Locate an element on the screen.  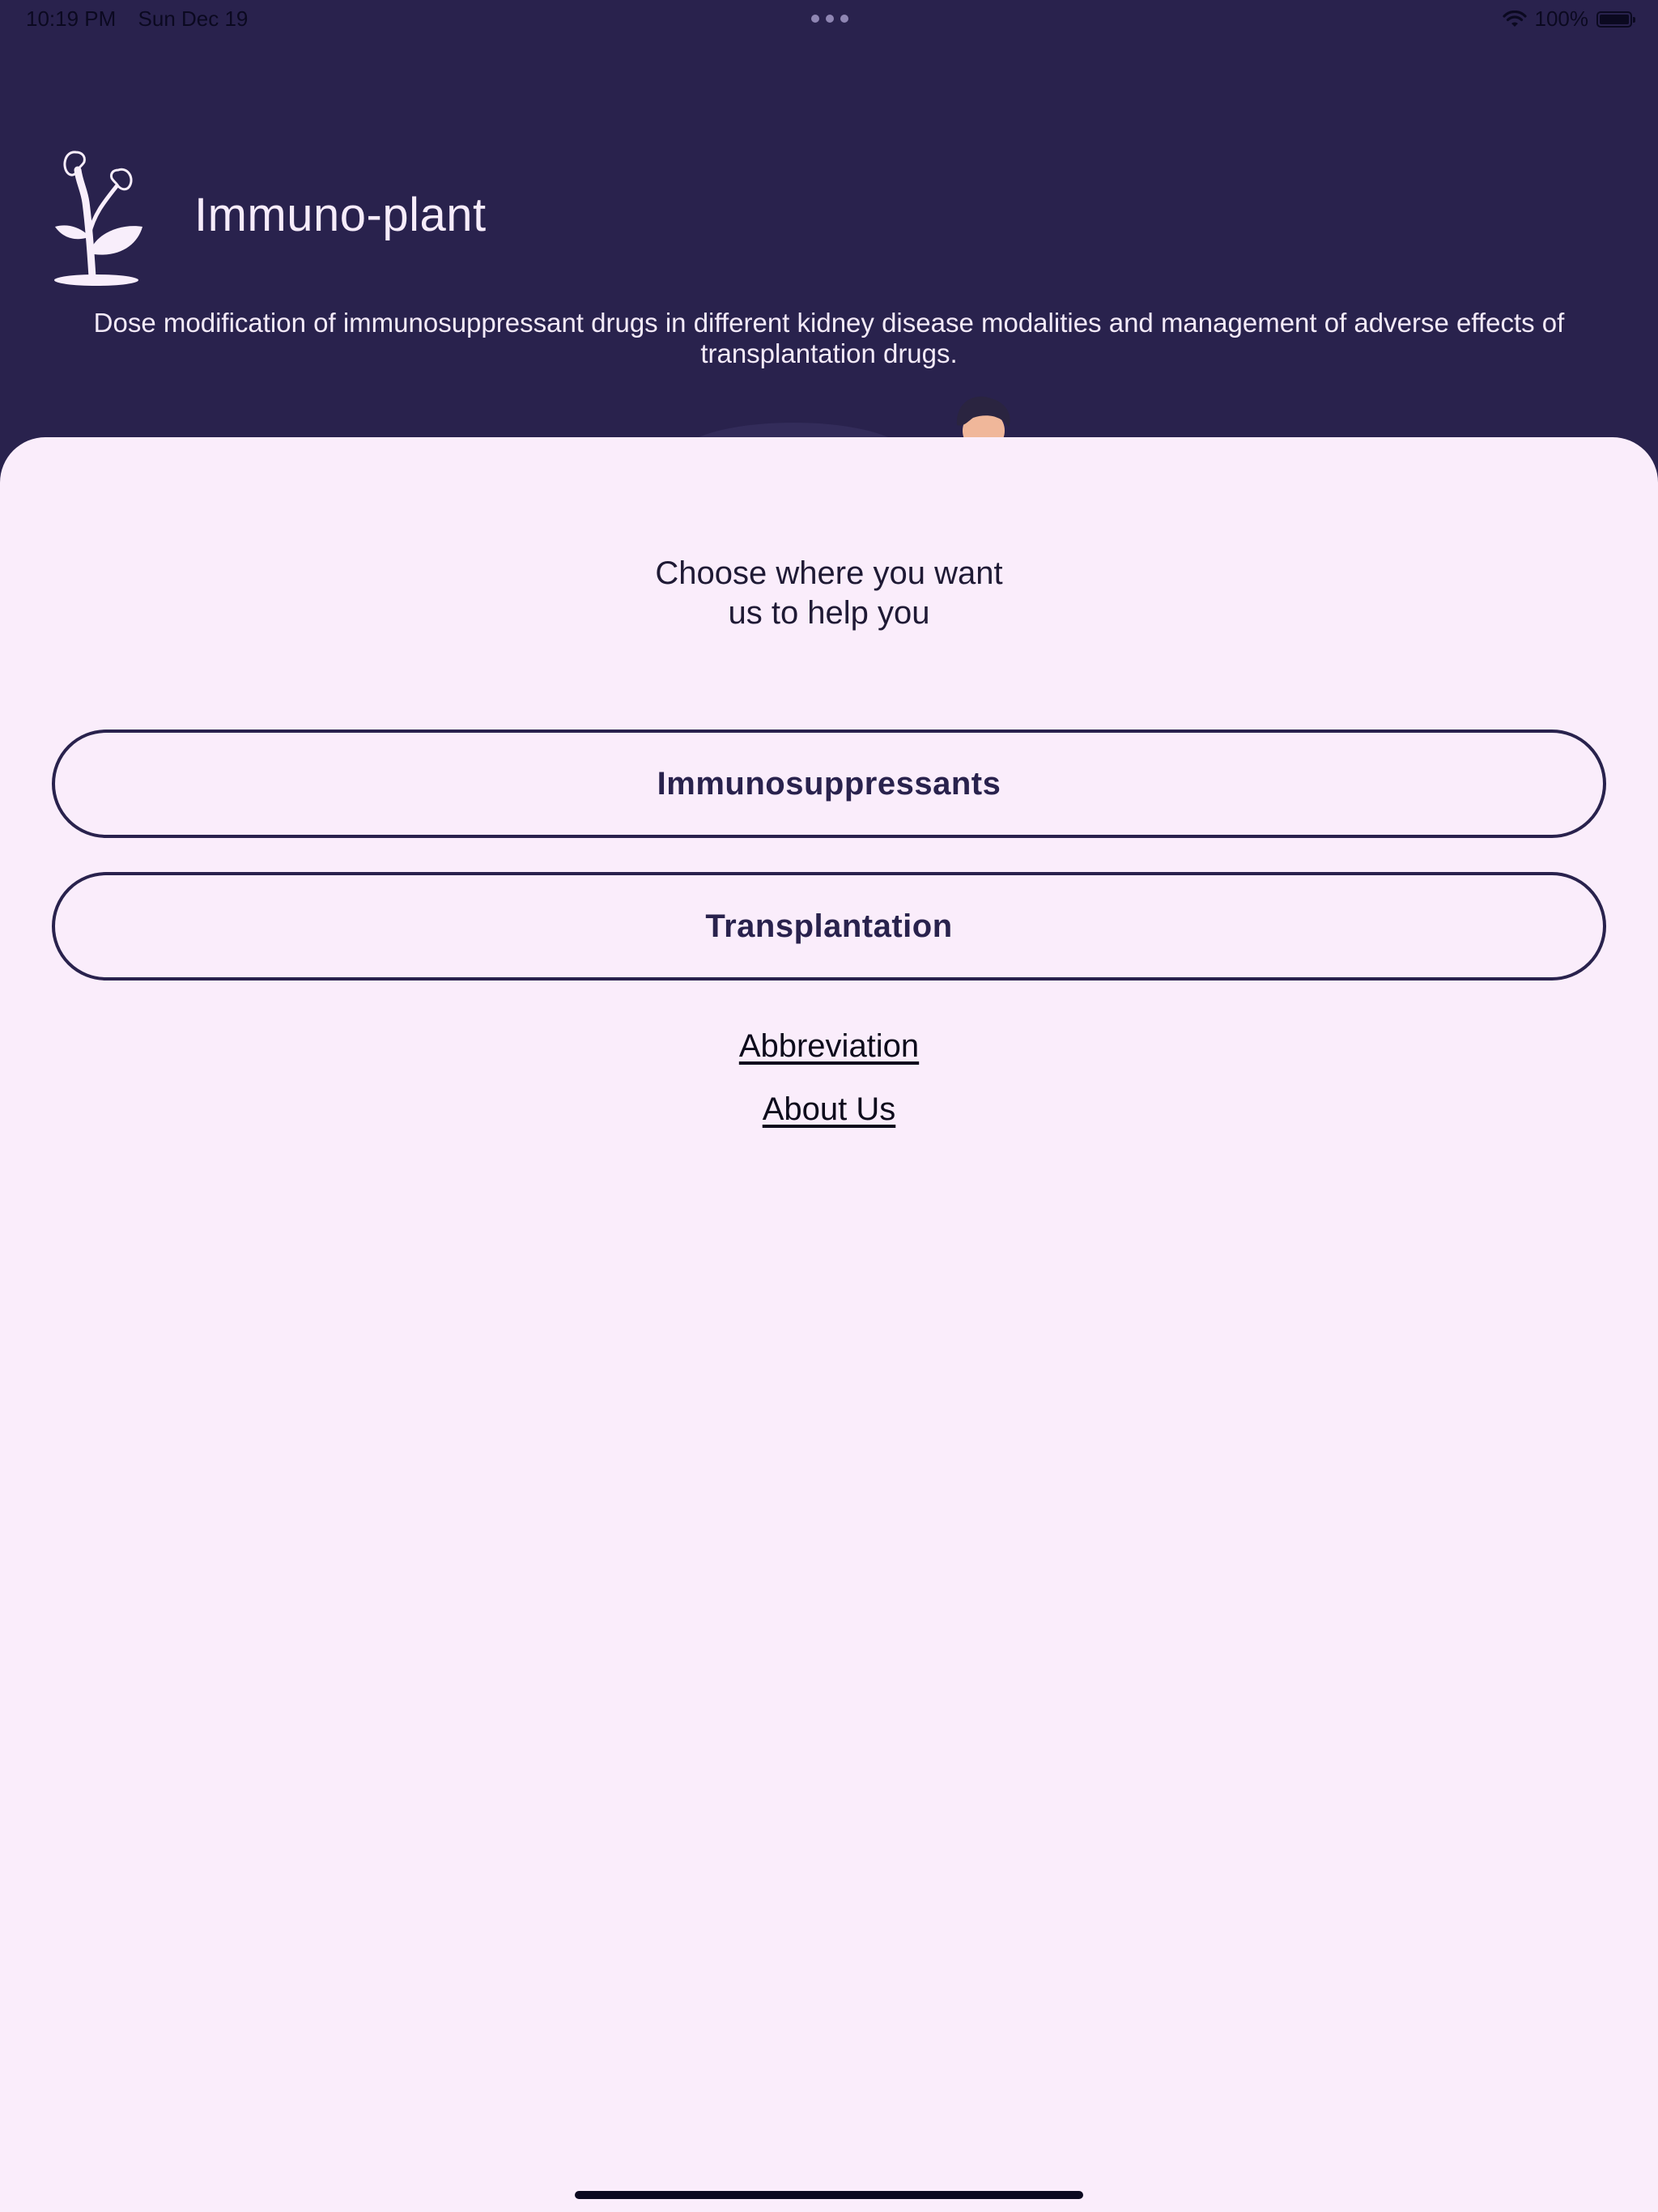
about-us-link-row: About Us is located at coordinates (829, 1110).